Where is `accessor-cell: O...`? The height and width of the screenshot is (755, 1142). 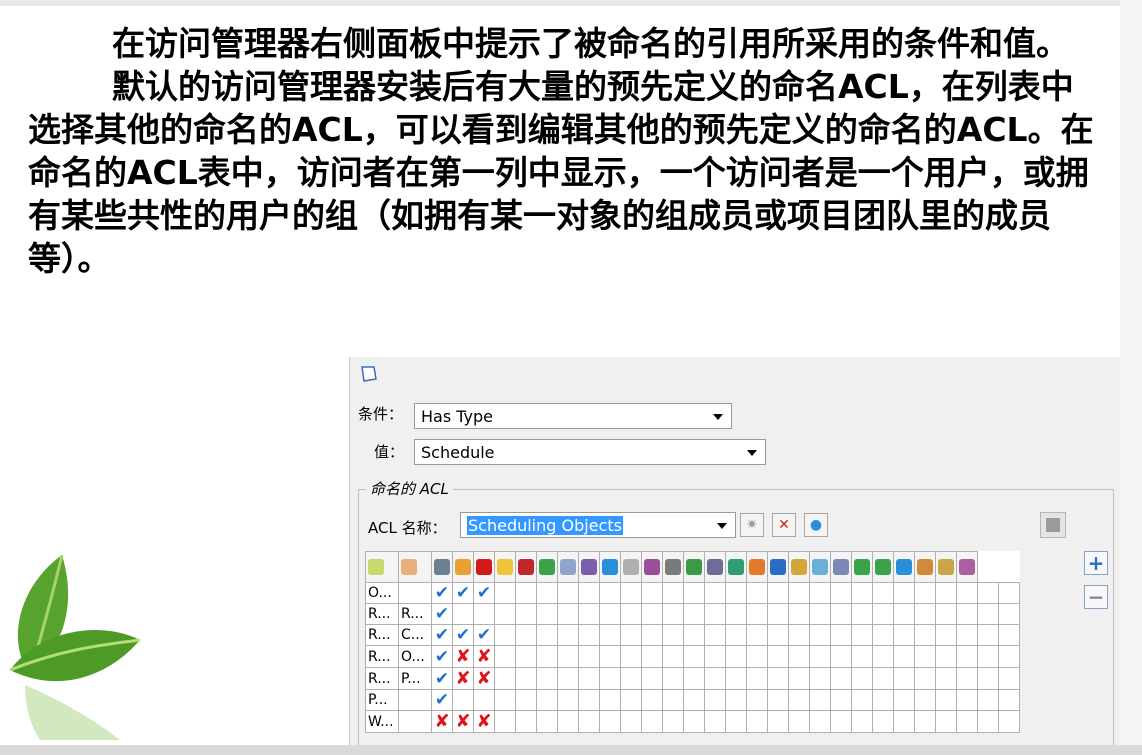 accessor-cell: O... is located at coordinates (415, 656).